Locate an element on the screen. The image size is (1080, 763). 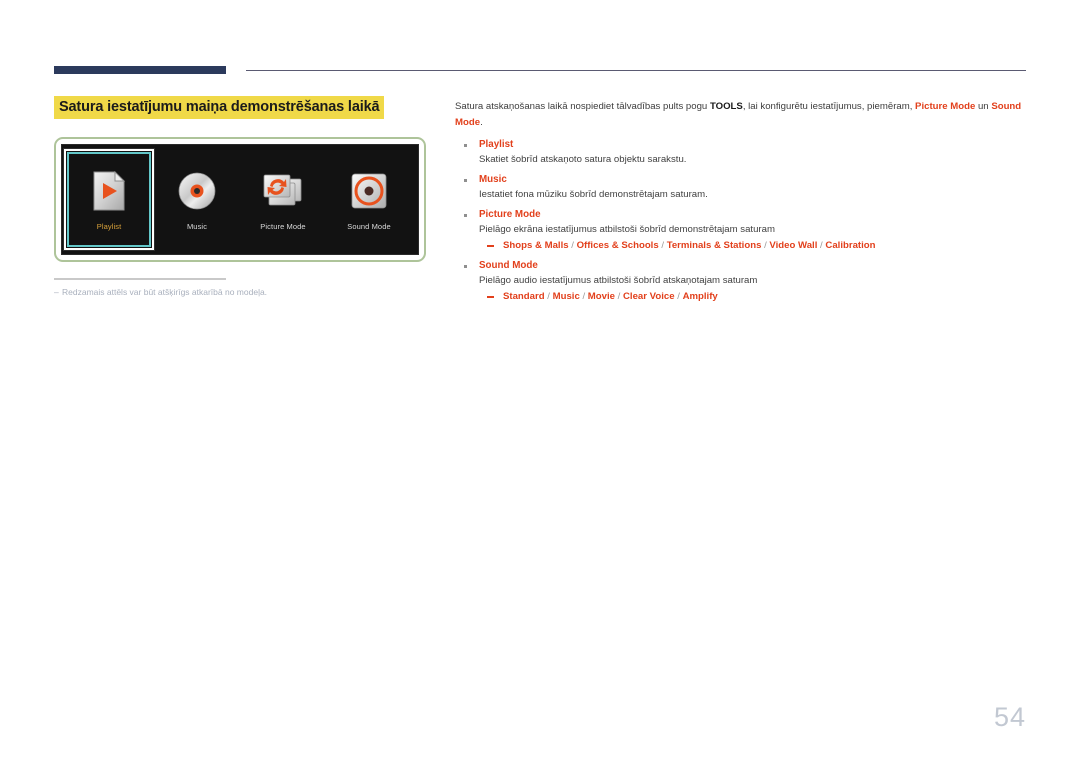
option-calibration: Calibration is located at coordinates (850, 246).